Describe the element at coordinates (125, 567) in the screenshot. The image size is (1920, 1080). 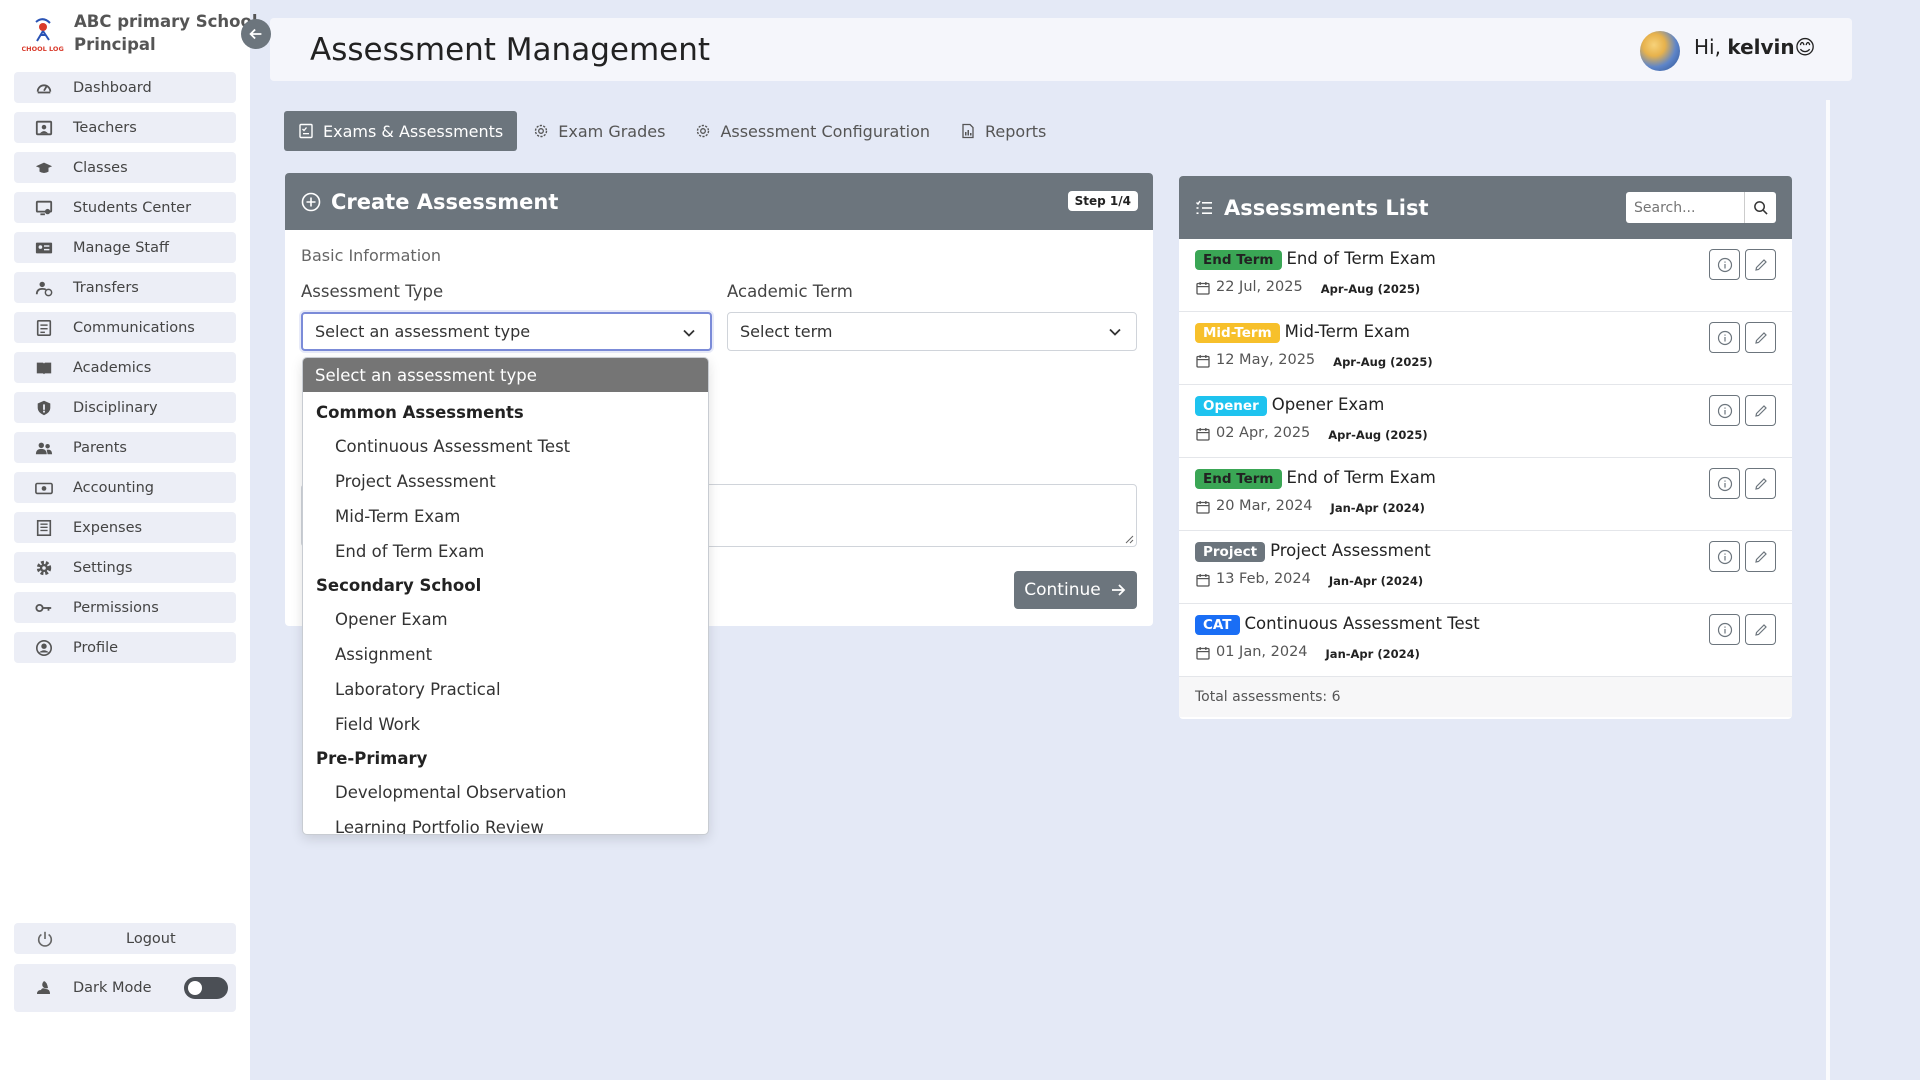
I see `sidebar-item-settings: Settings` at that location.